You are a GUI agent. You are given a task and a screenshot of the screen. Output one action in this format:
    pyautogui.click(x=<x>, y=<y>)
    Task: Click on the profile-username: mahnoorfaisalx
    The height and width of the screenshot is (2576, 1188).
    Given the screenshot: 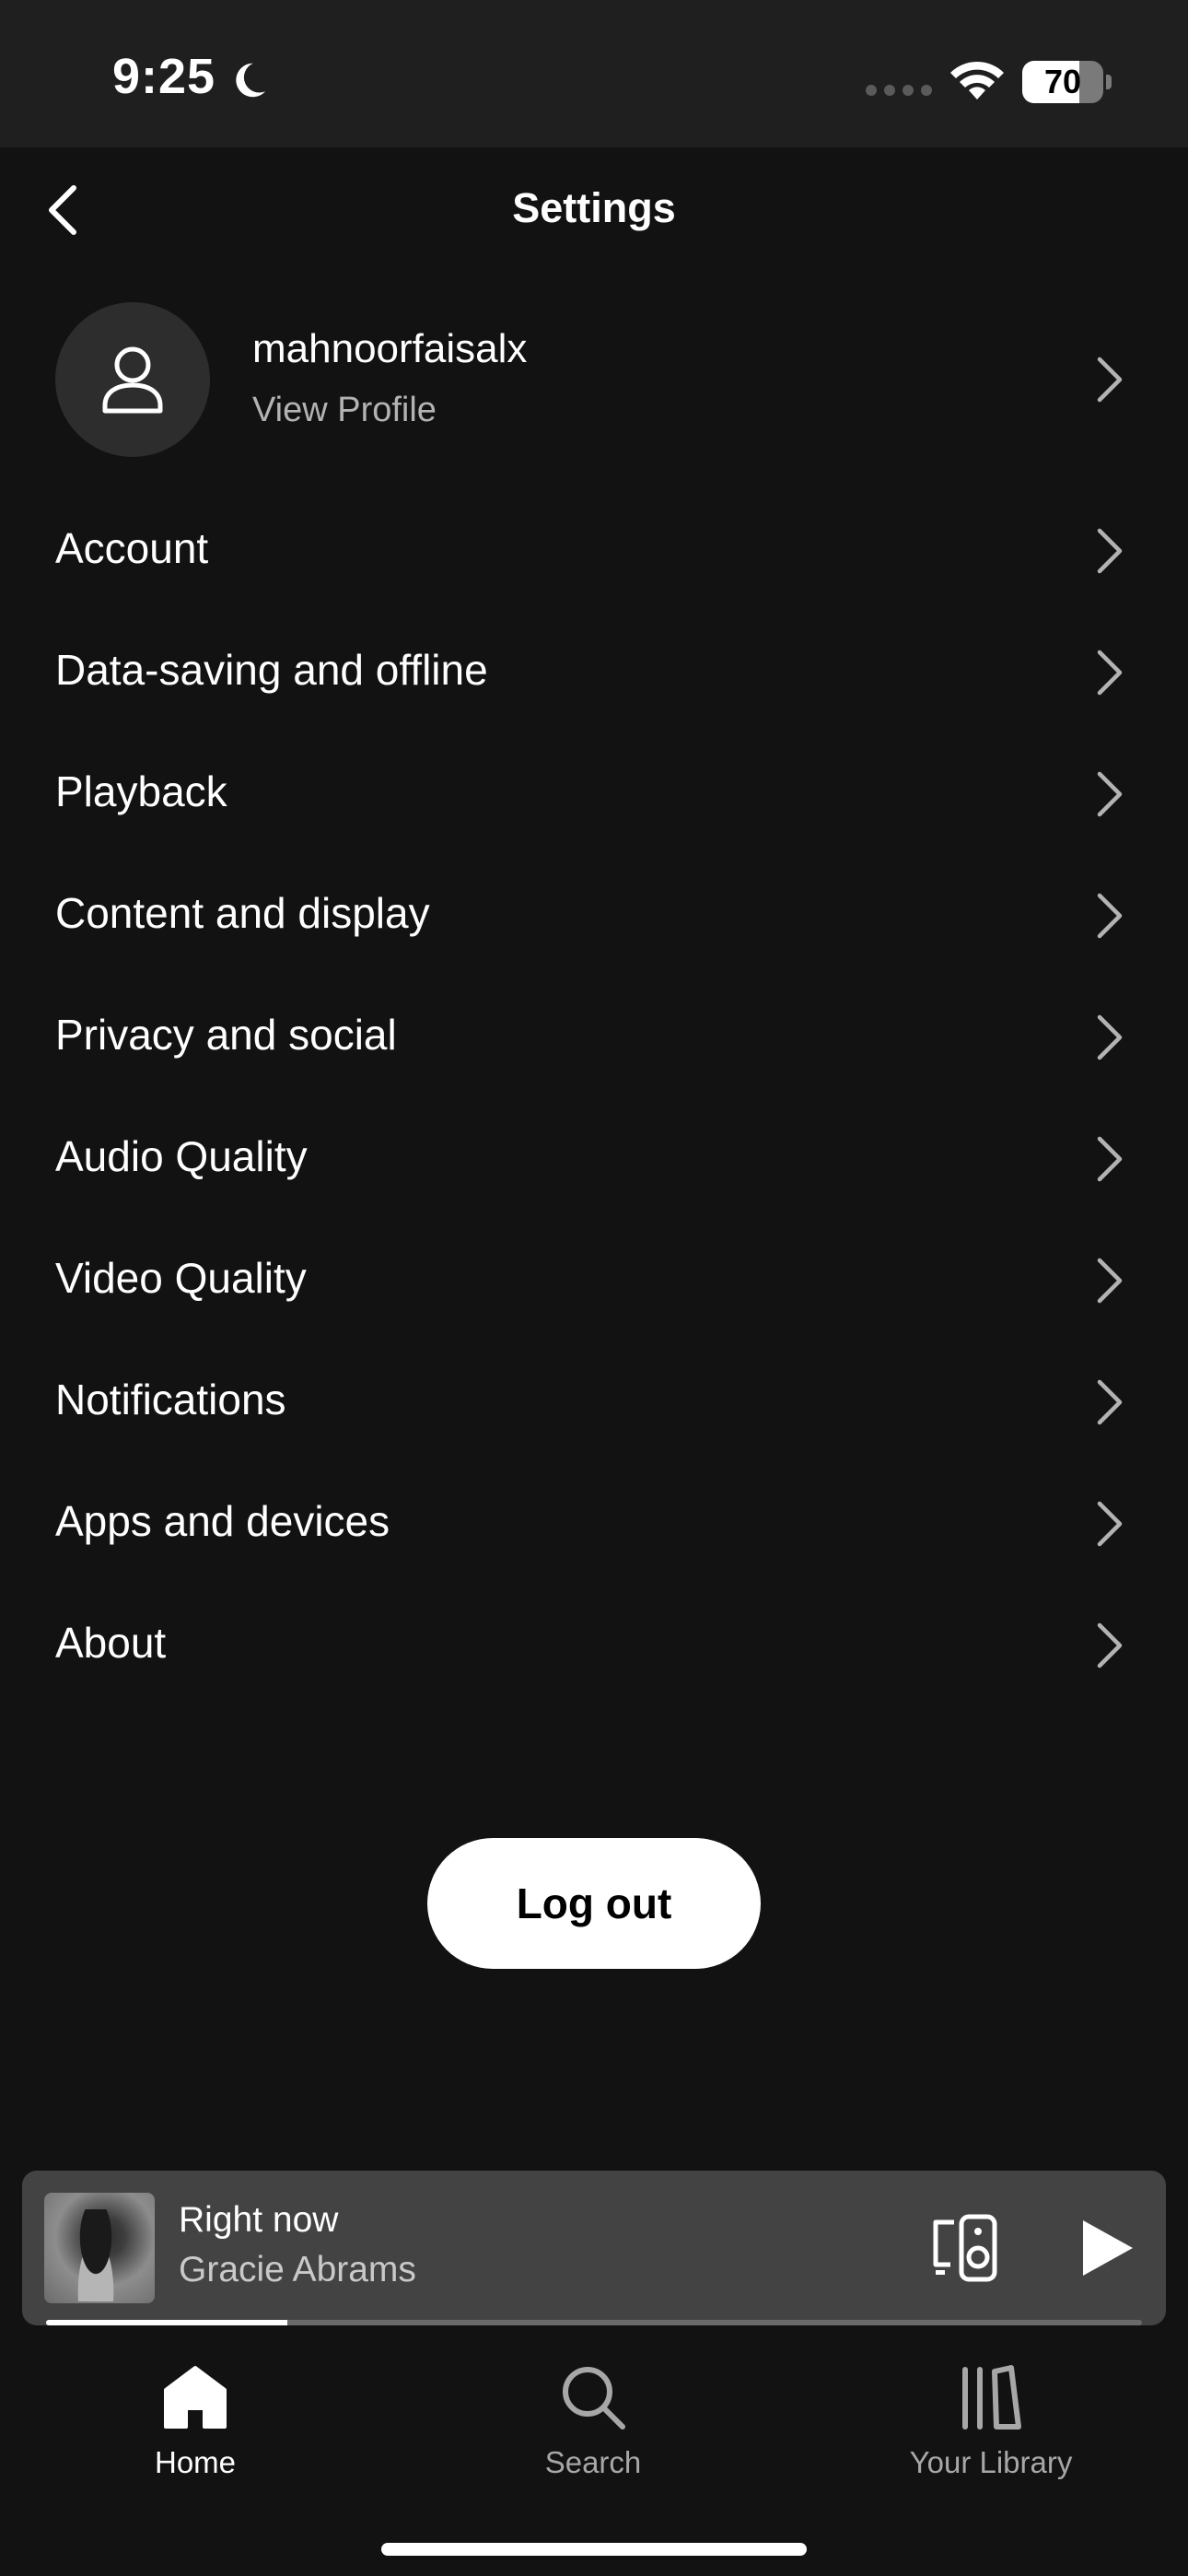 What is the action you would take?
    pyautogui.click(x=390, y=348)
    